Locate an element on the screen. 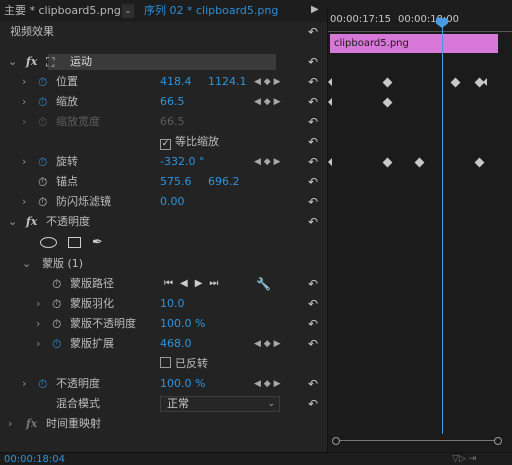  property-blend-mode: 混合模式 正常 ⌄ ↶ is located at coordinates (163, 404).